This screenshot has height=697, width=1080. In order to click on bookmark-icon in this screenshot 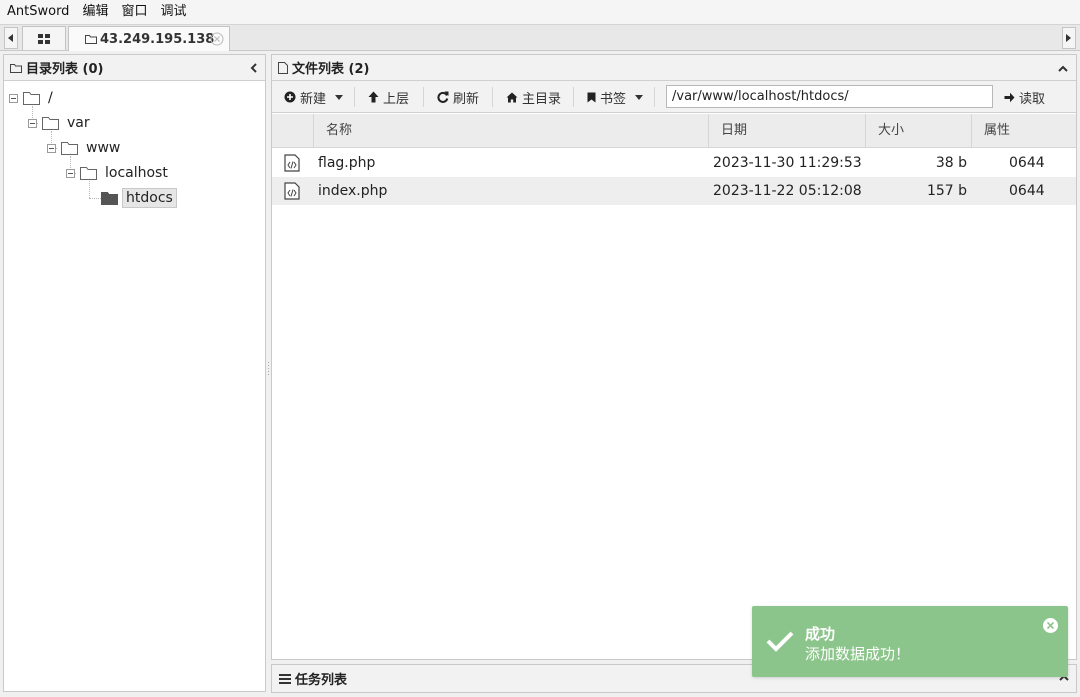, I will do `click(591, 97)`.